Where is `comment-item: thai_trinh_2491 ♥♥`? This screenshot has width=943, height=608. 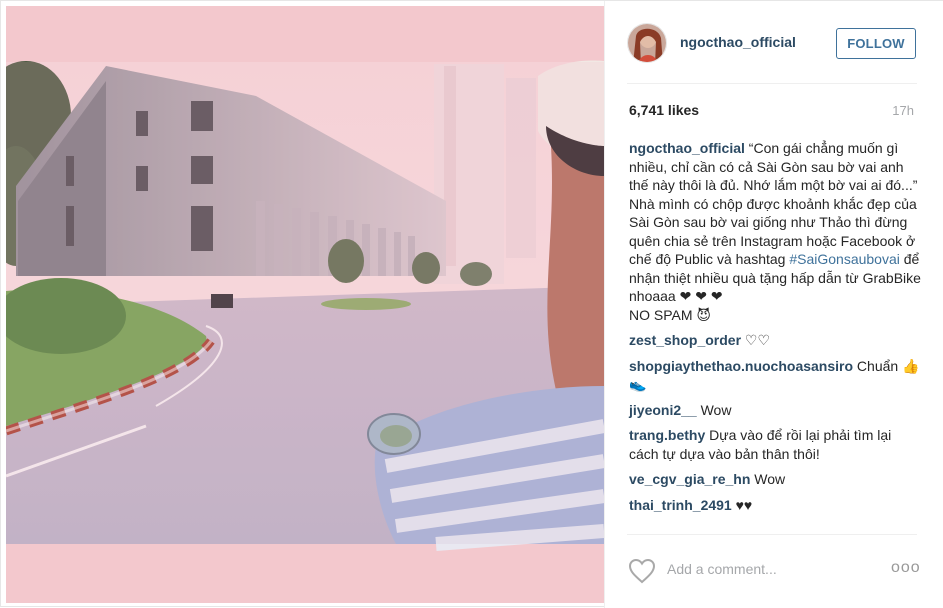 comment-item: thai_trinh_2491 ♥♥ is located at coordinates (775, 505).